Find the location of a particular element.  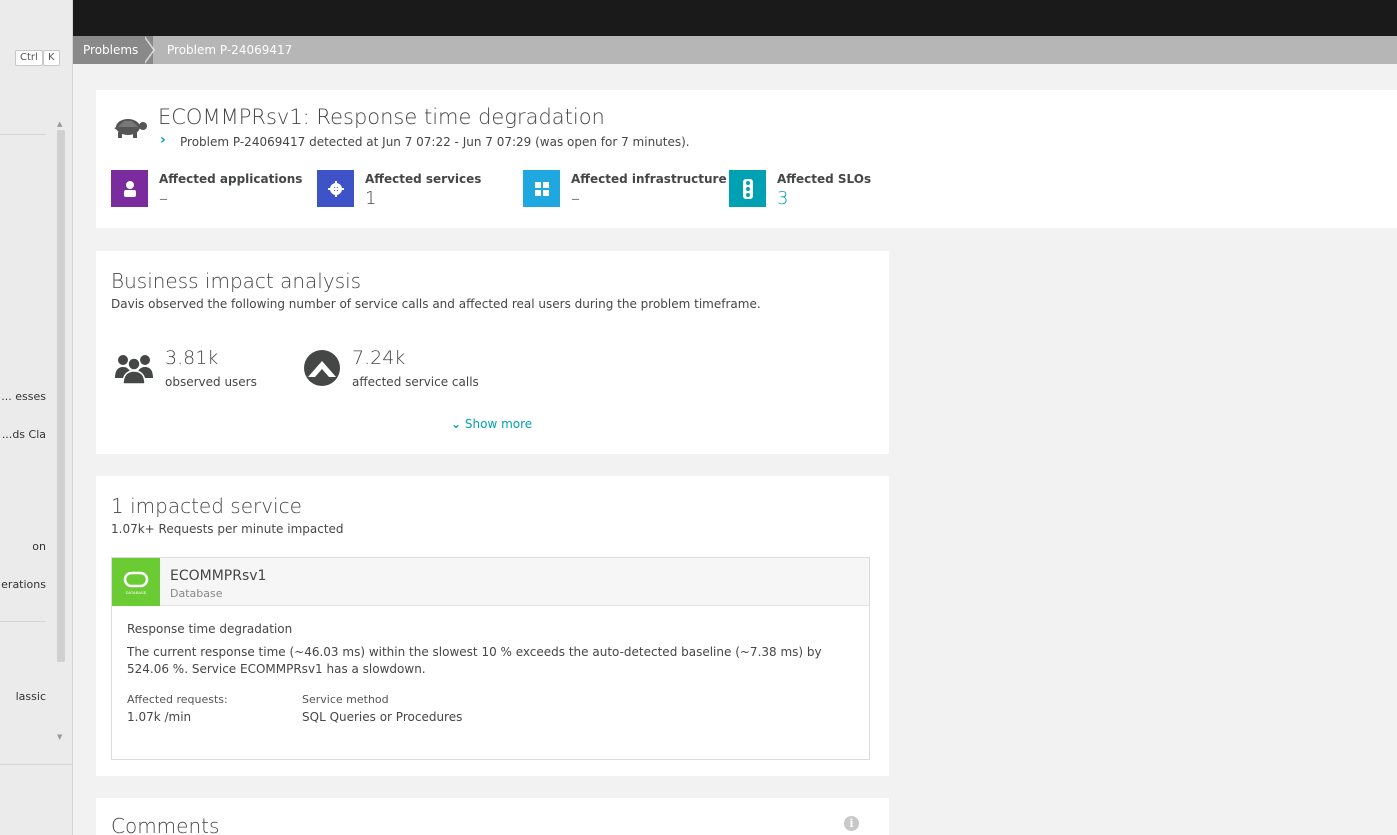

info-icon: i is located at coordinates (851, 823).